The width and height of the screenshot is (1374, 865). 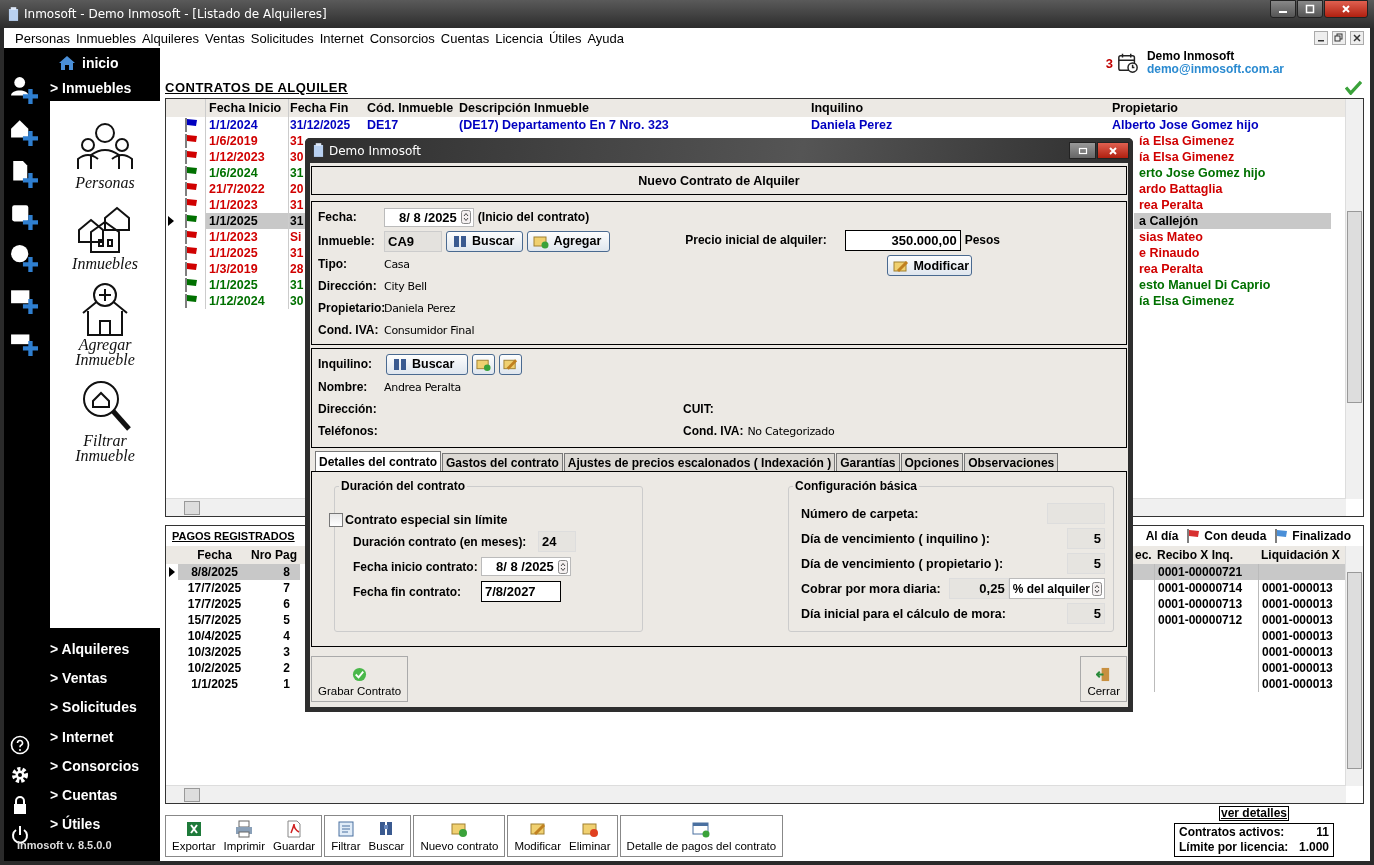 What do you see at coordinates (343, 387) in the screenshot?
I see `field-label: Nombre:` at bounding box center [343, 387].